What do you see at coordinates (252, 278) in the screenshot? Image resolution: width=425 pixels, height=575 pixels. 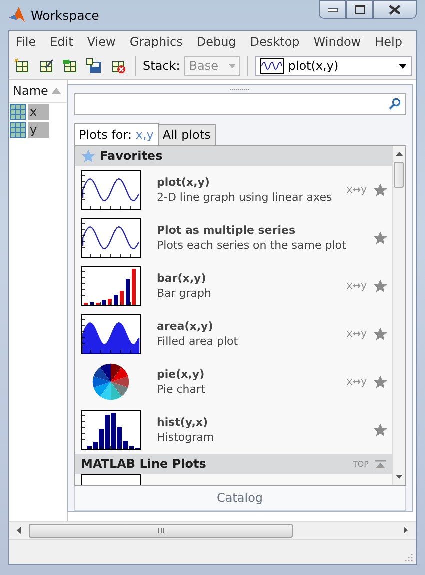 I see `plot-title: bar(x,y)` at bounding box center [252, 278].